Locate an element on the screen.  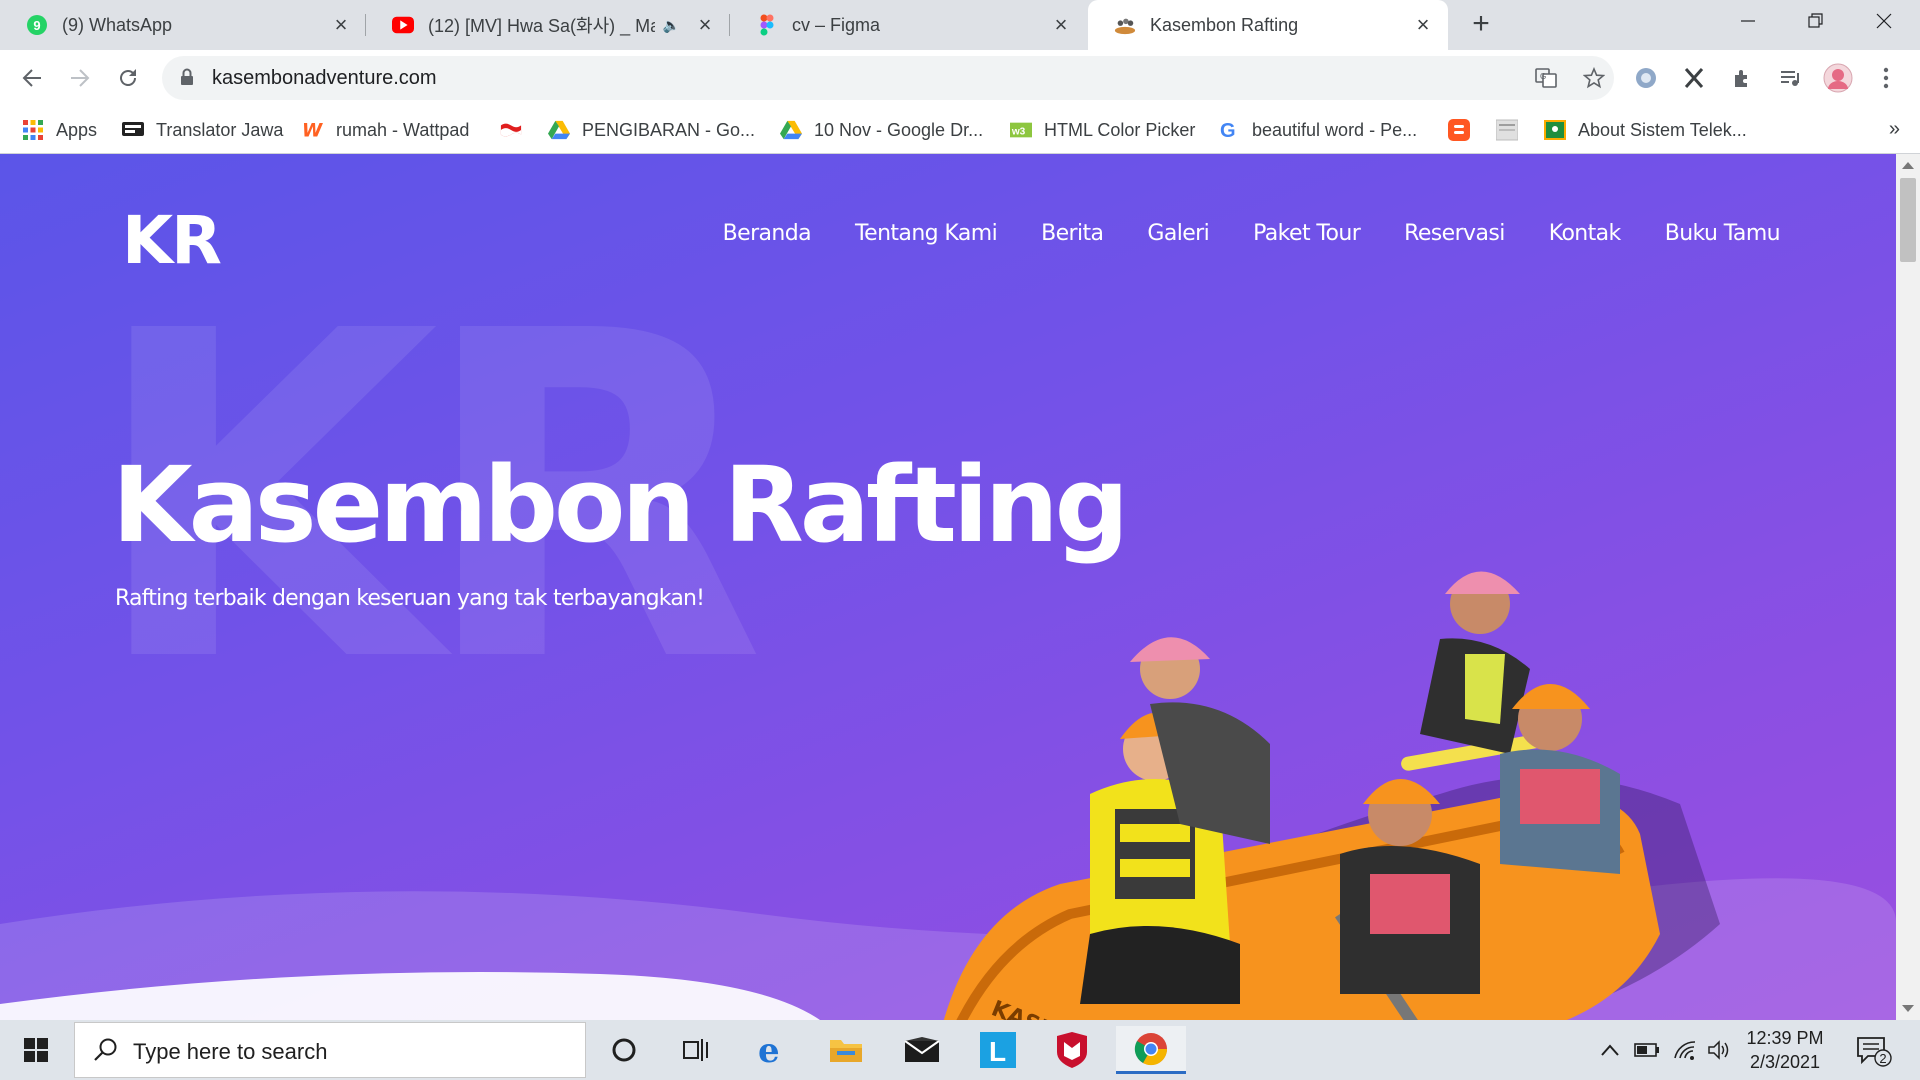
system-clock: 12:39 PM 2/3/2021 is located at coordinates (1785, 1050).